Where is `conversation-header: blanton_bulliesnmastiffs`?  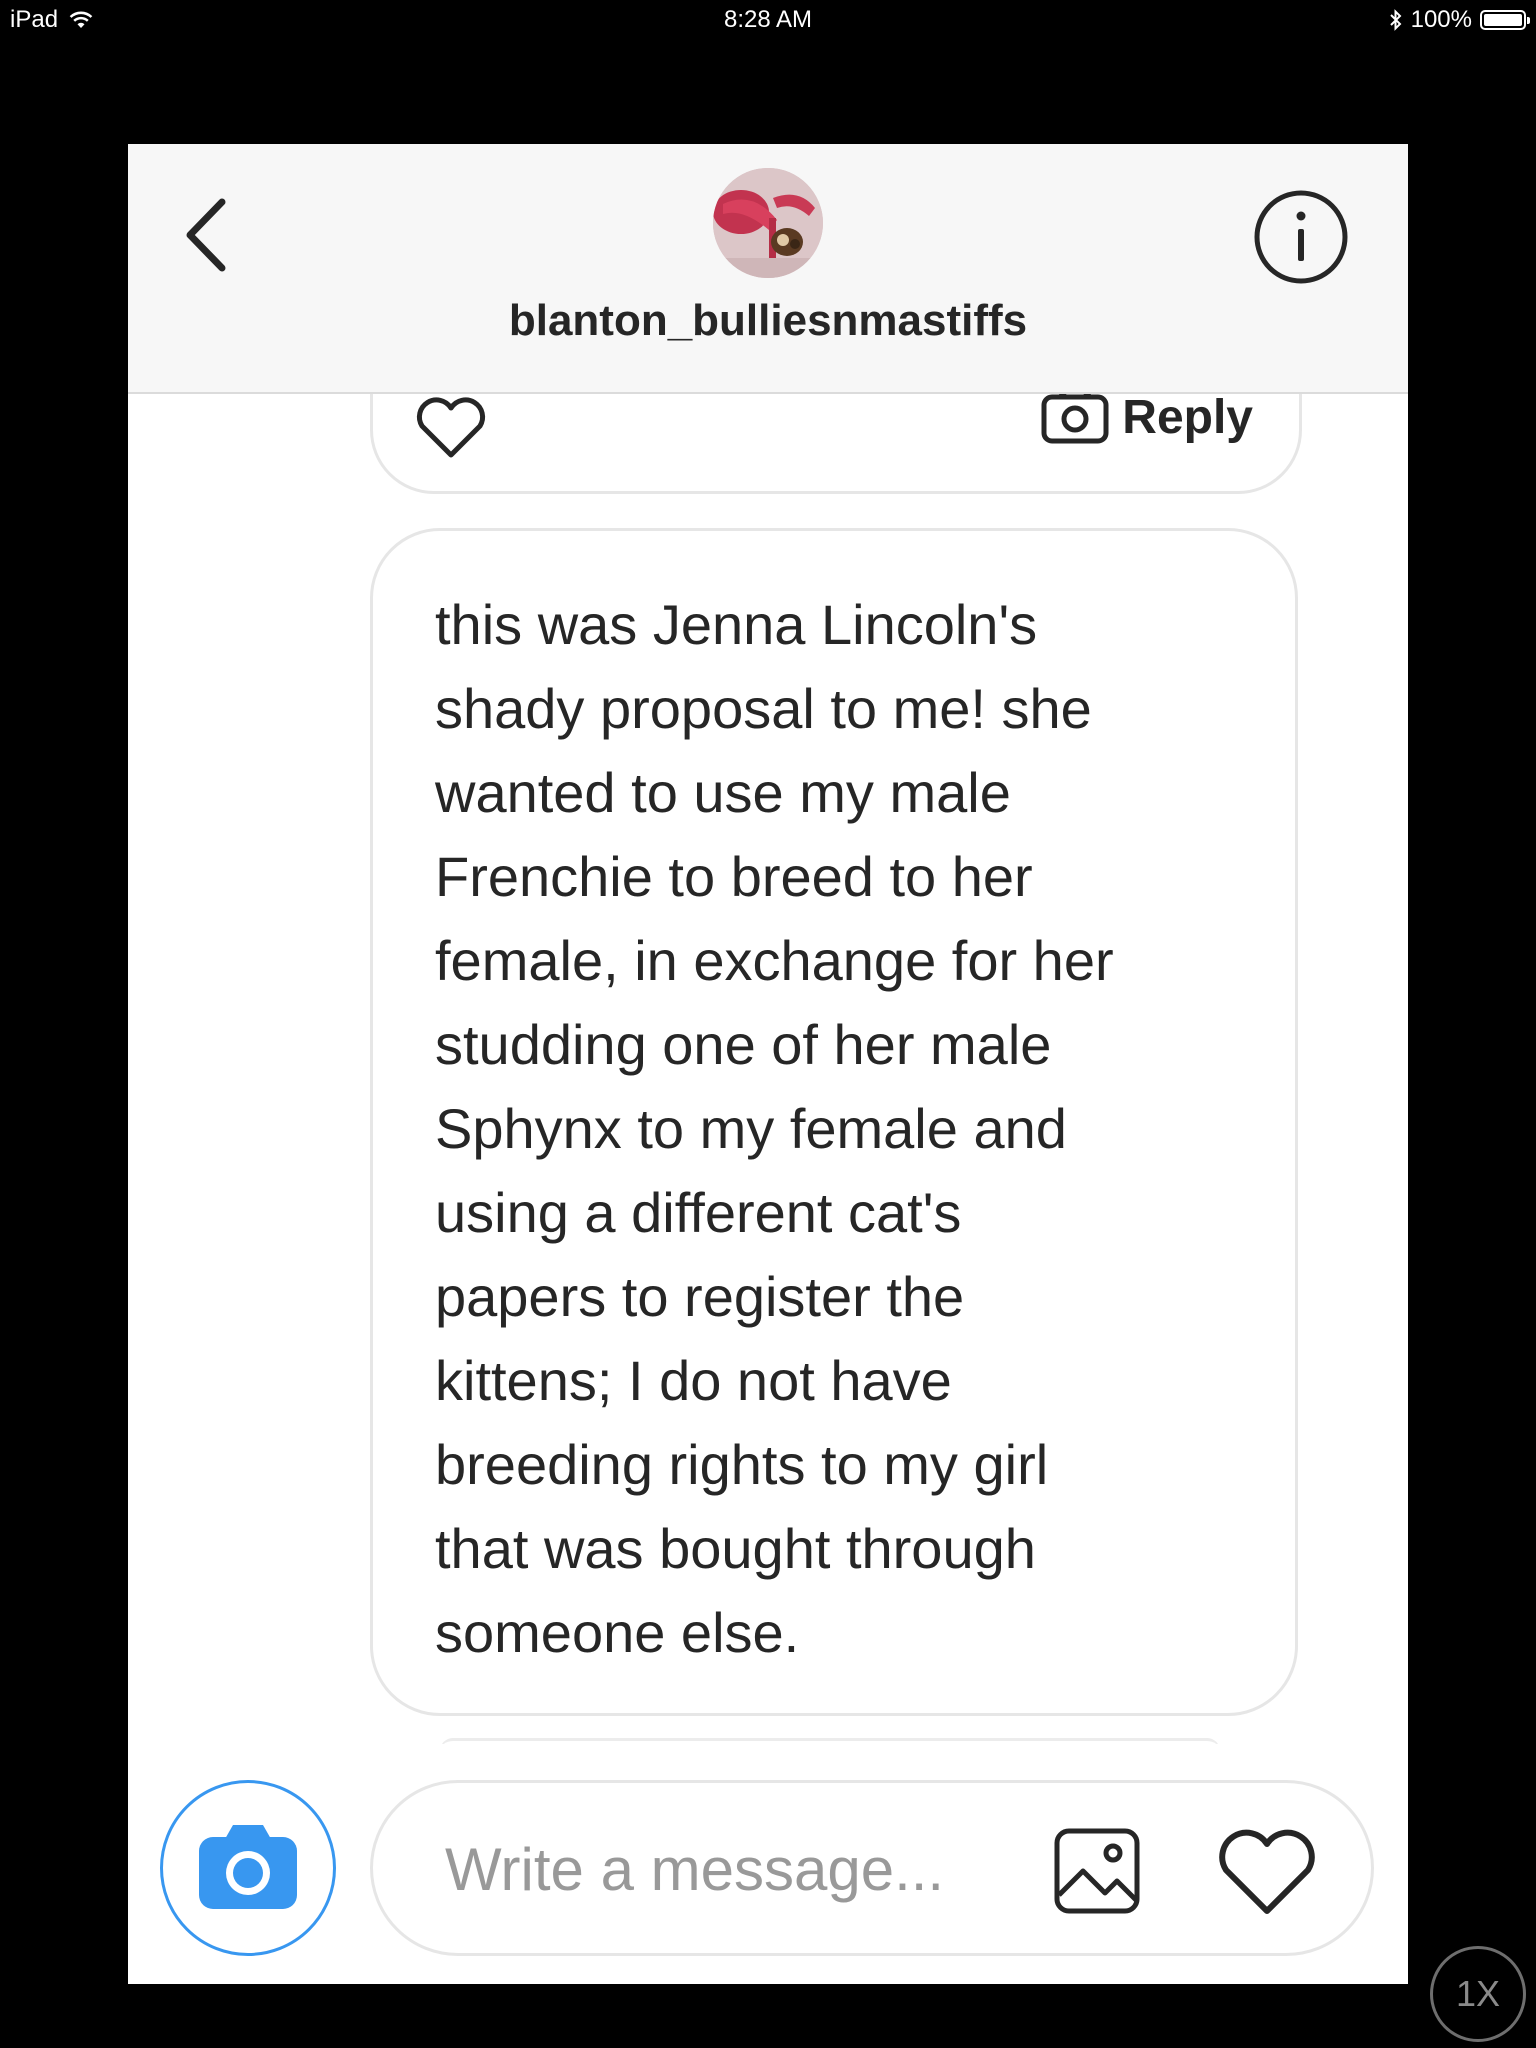 conversation-header: blanton_bulliesnmastiffs is located at coordinates (768, 269).